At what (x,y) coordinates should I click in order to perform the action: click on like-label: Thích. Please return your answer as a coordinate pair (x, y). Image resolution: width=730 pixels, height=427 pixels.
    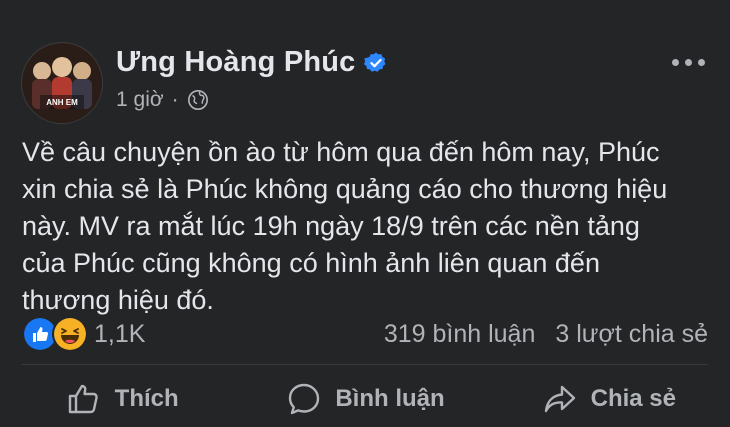
    Looking at the image, I should click on (146, 398).